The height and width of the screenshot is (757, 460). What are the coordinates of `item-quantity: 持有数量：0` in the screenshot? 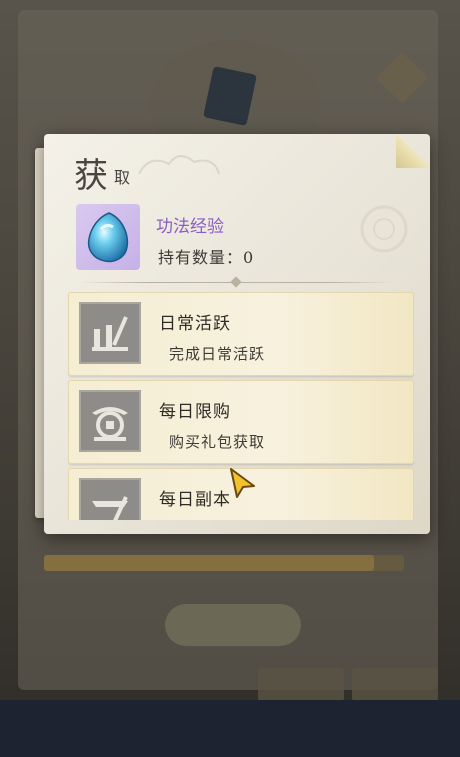 It's located at (206, 257).